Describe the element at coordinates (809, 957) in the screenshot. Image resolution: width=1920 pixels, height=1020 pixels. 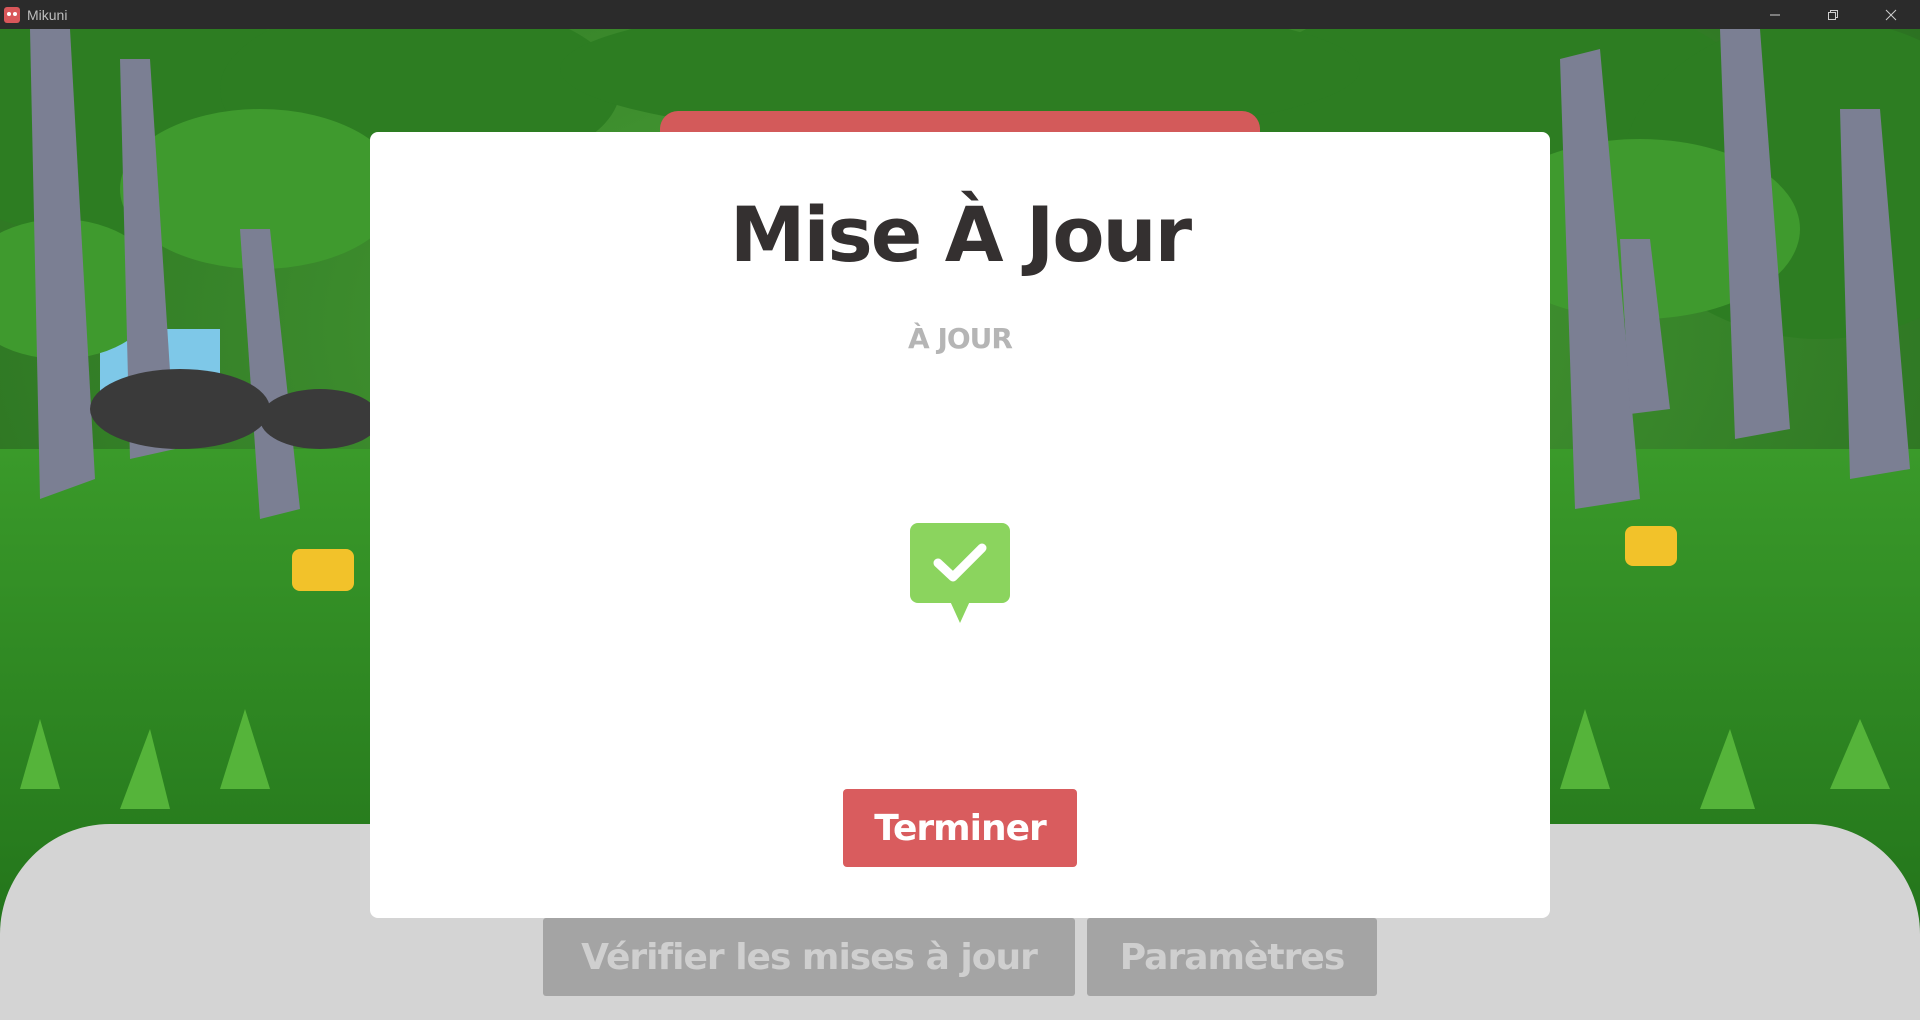
I see `check-updates-button: Vérifier les mises à jour` at that location.